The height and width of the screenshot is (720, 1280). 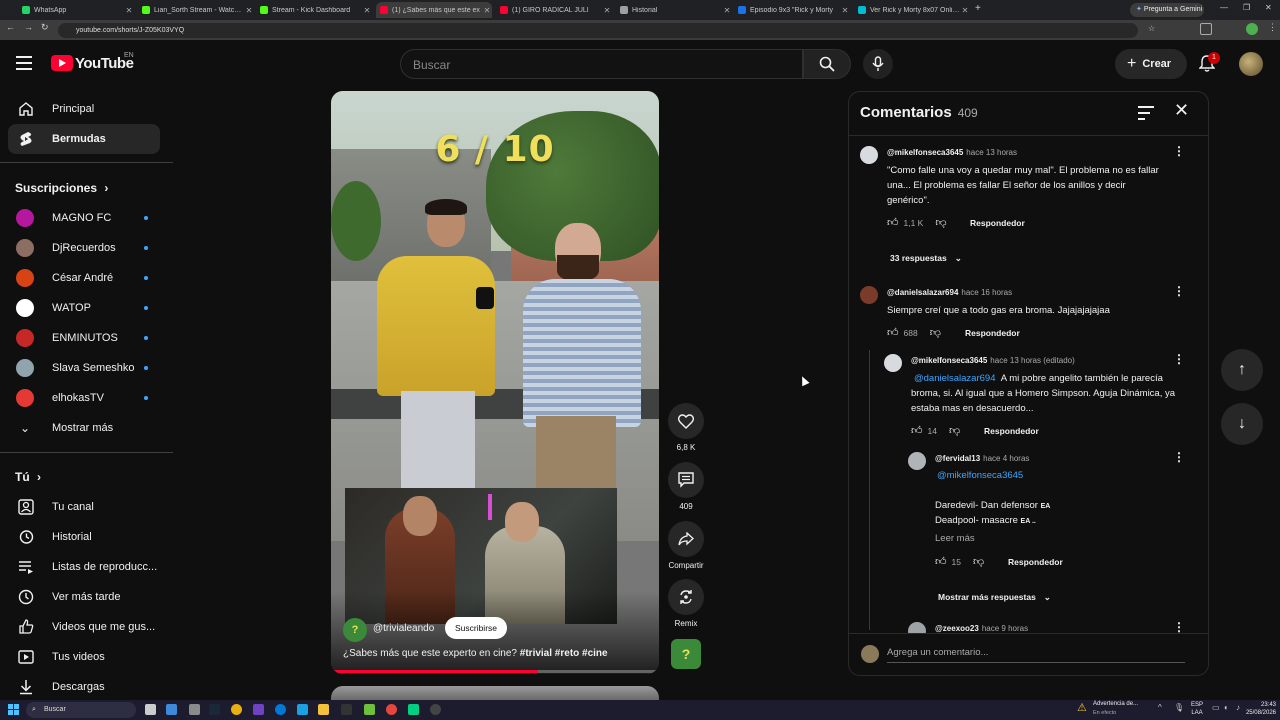 I want to click on subscription-item: Slava Semeshko, so click(x=84, y=368).